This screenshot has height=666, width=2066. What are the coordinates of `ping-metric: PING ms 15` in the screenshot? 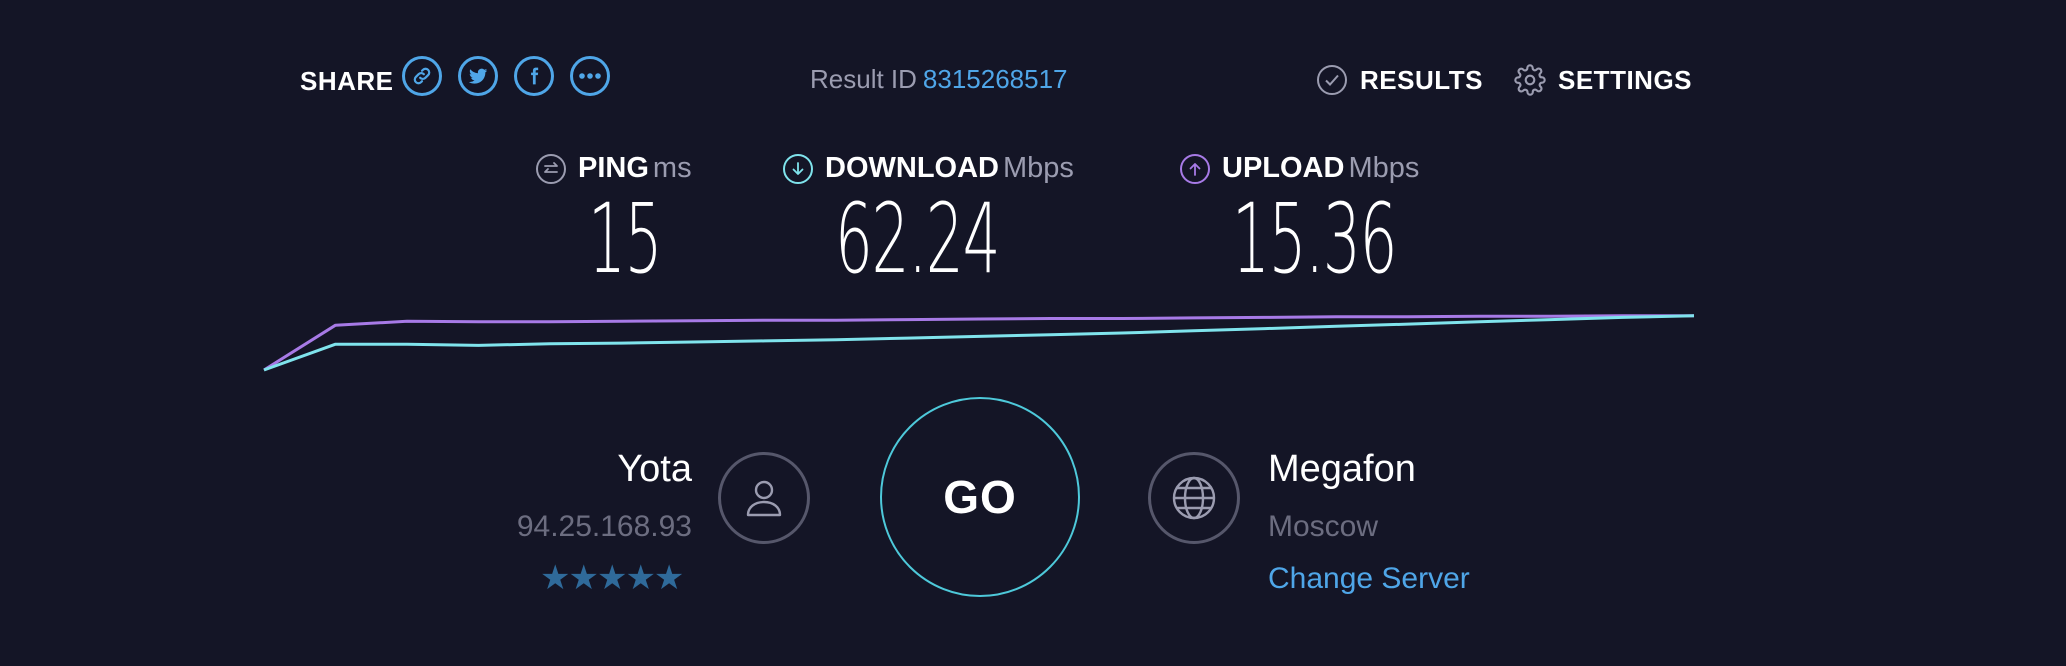 It's located at (621, 219).